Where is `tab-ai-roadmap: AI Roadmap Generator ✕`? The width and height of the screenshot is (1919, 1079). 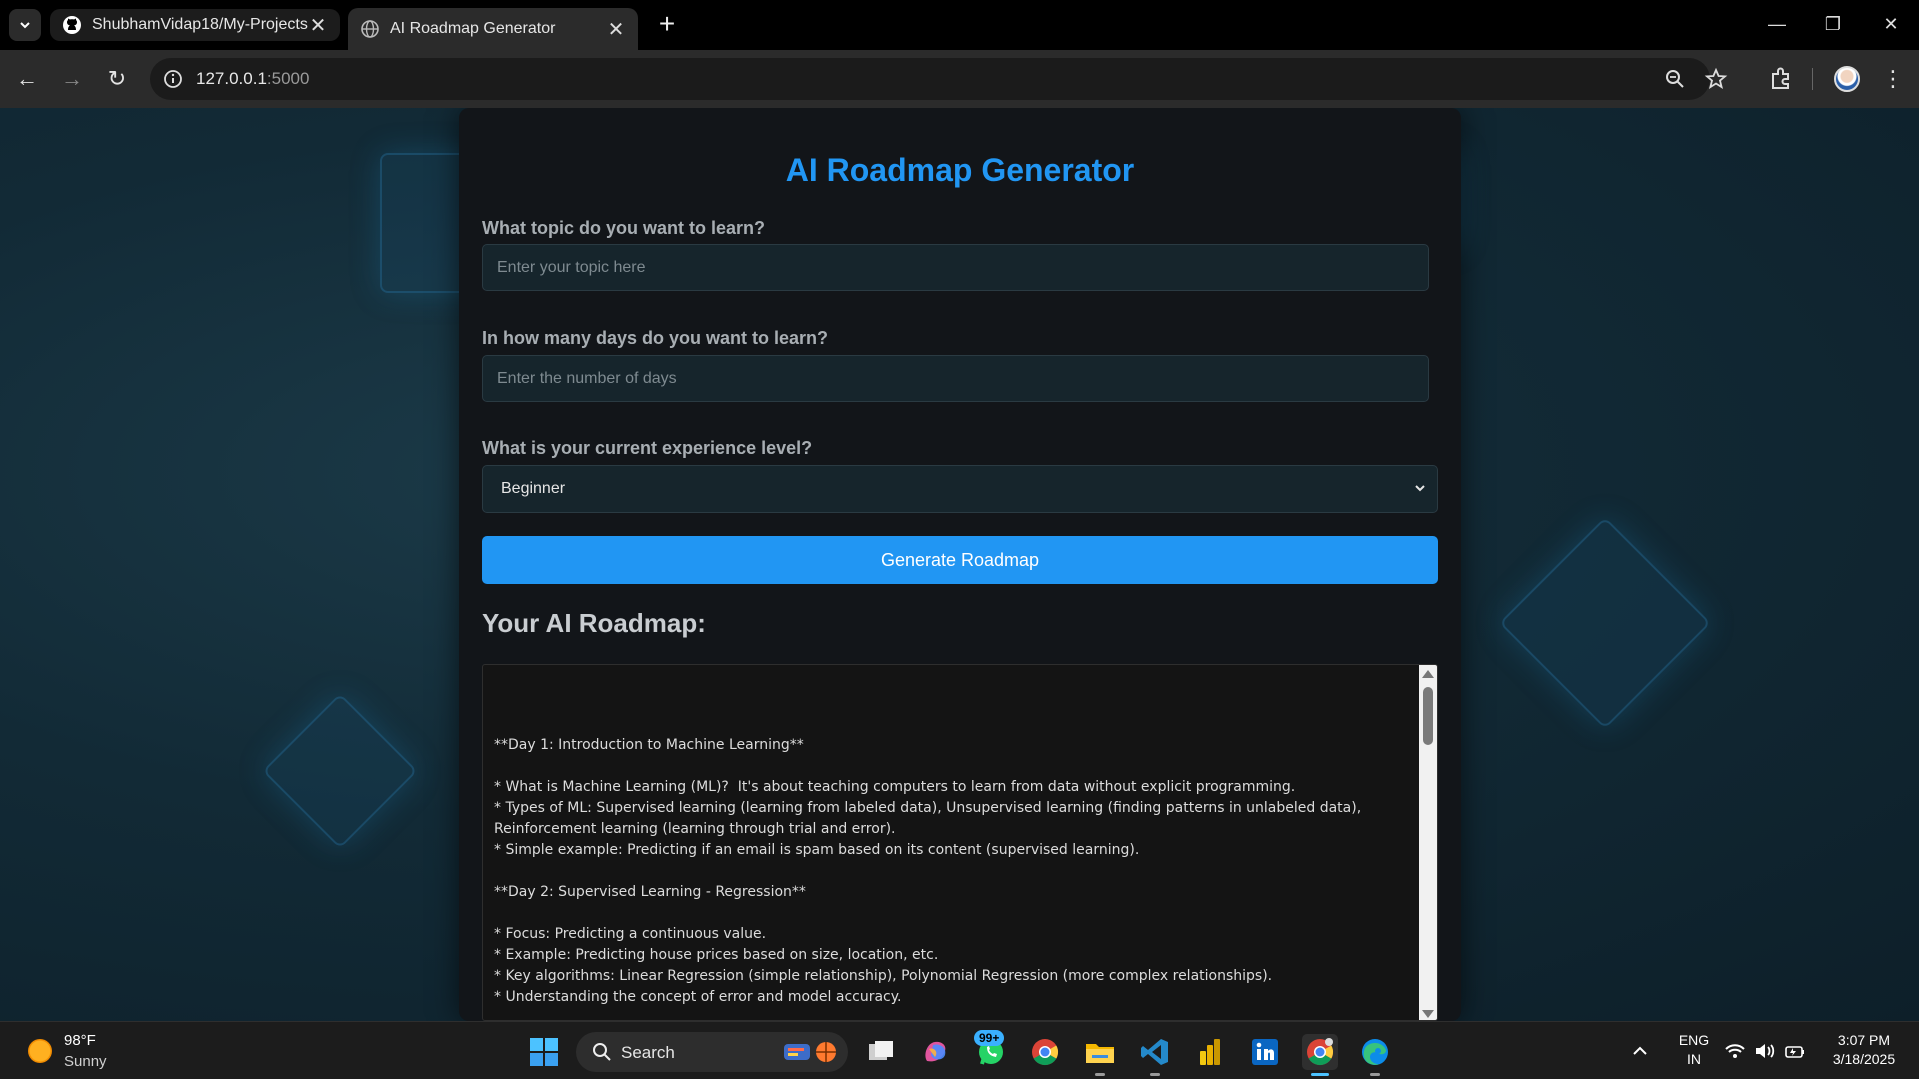
tab-ai-roadmap: AI Roadmap Generator ✕ is located at coordinates (493, 29).